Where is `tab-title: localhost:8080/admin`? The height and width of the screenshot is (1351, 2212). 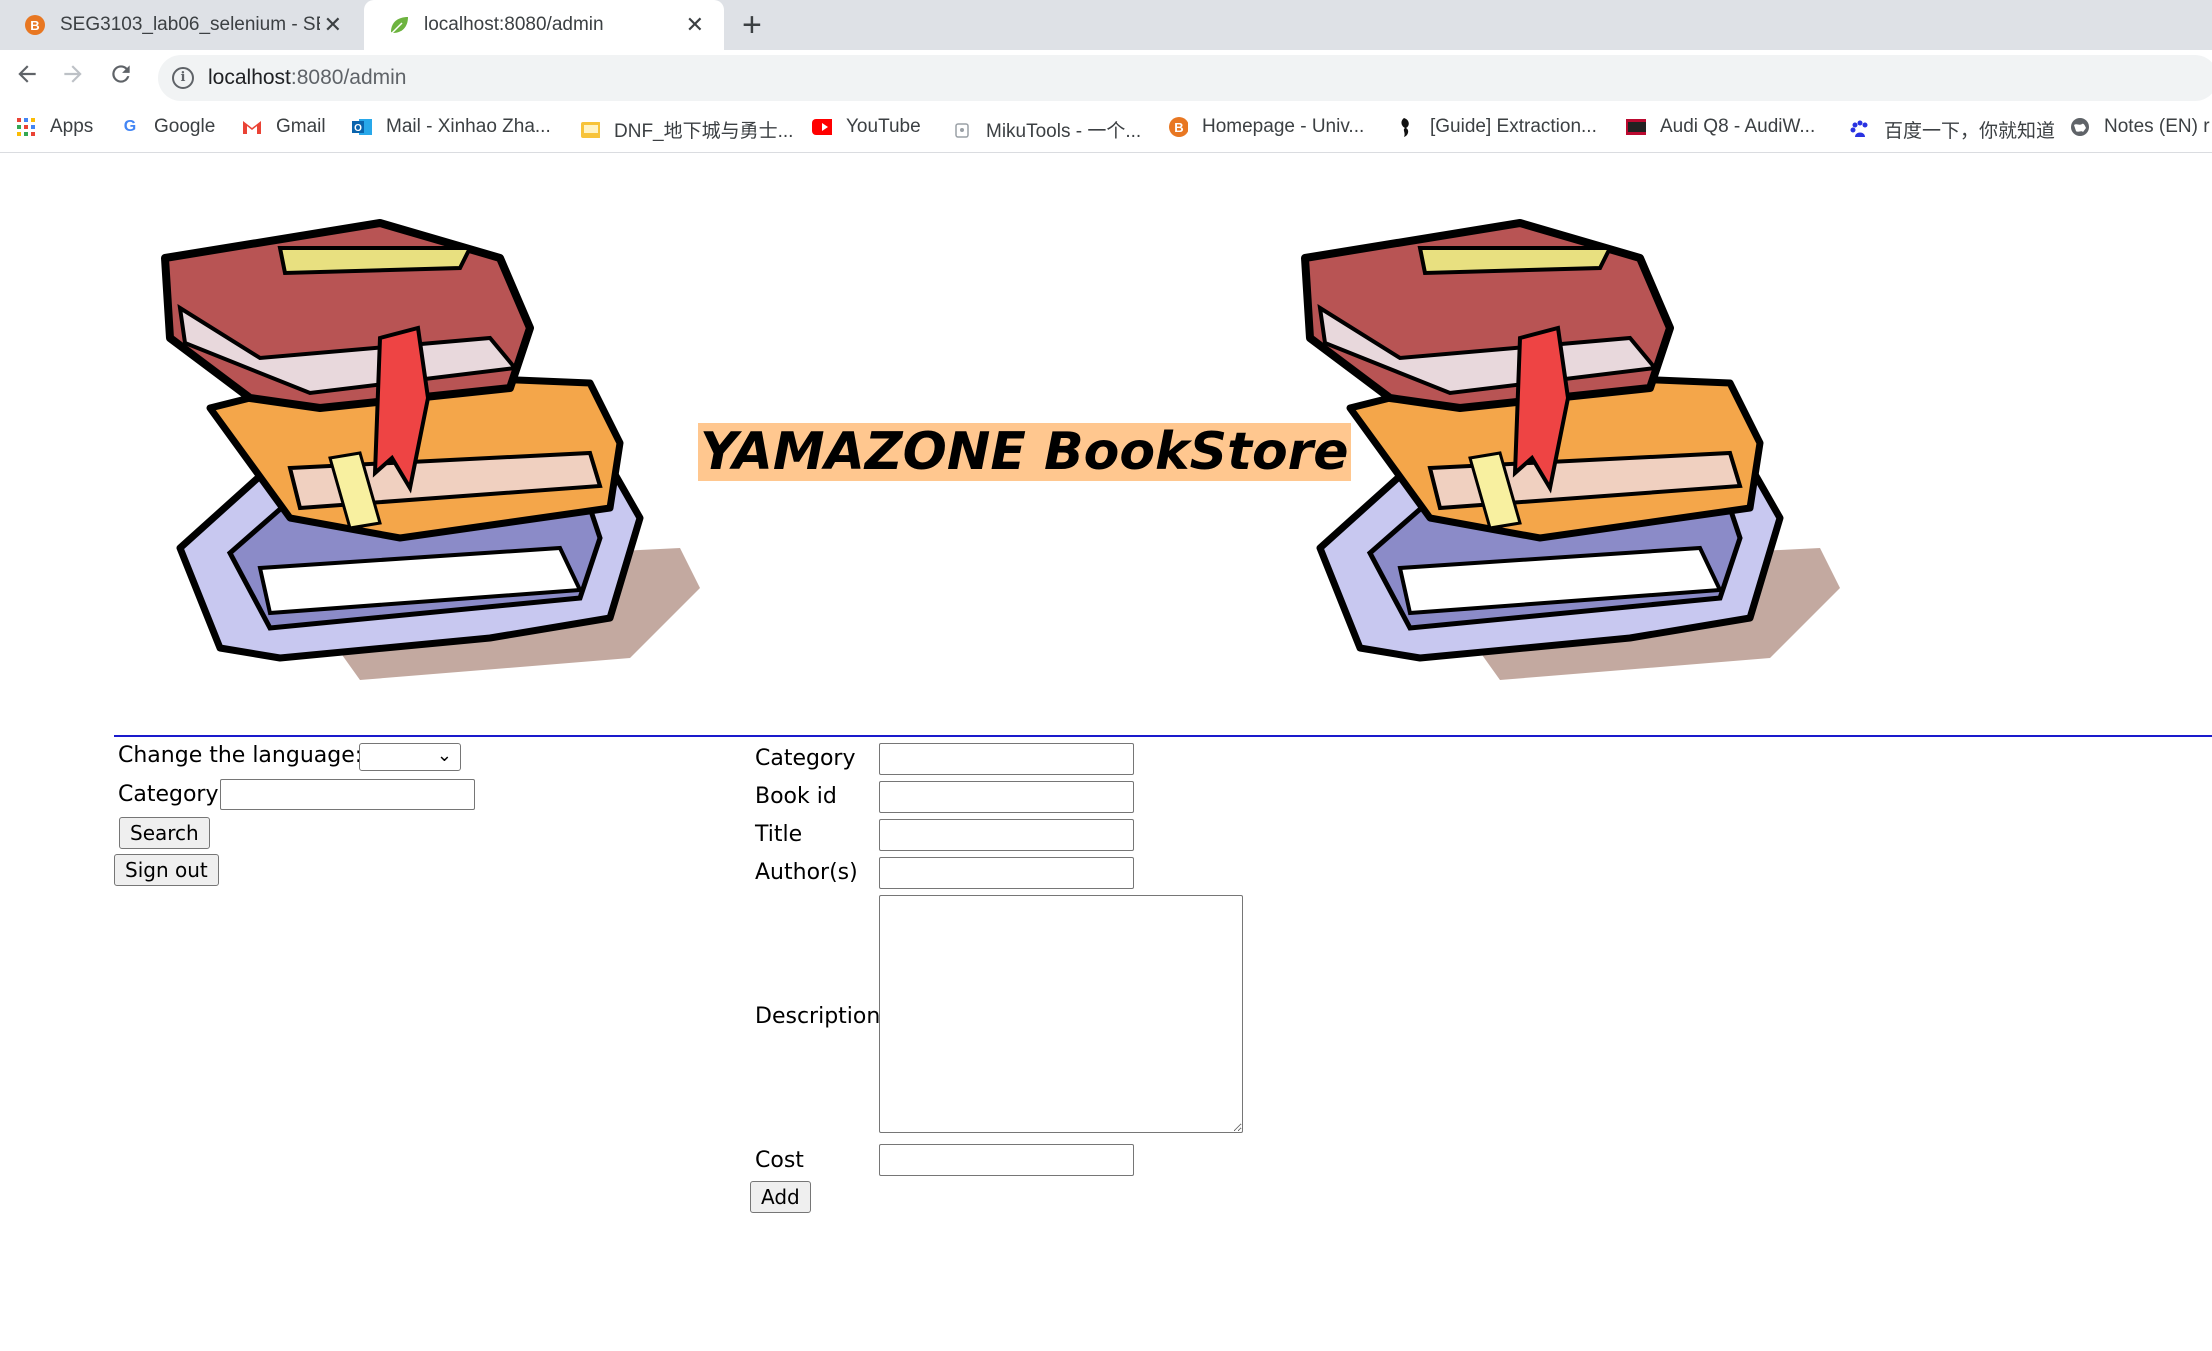
tab-title: localhost:8080/admin is located at coordinates (514, 24).